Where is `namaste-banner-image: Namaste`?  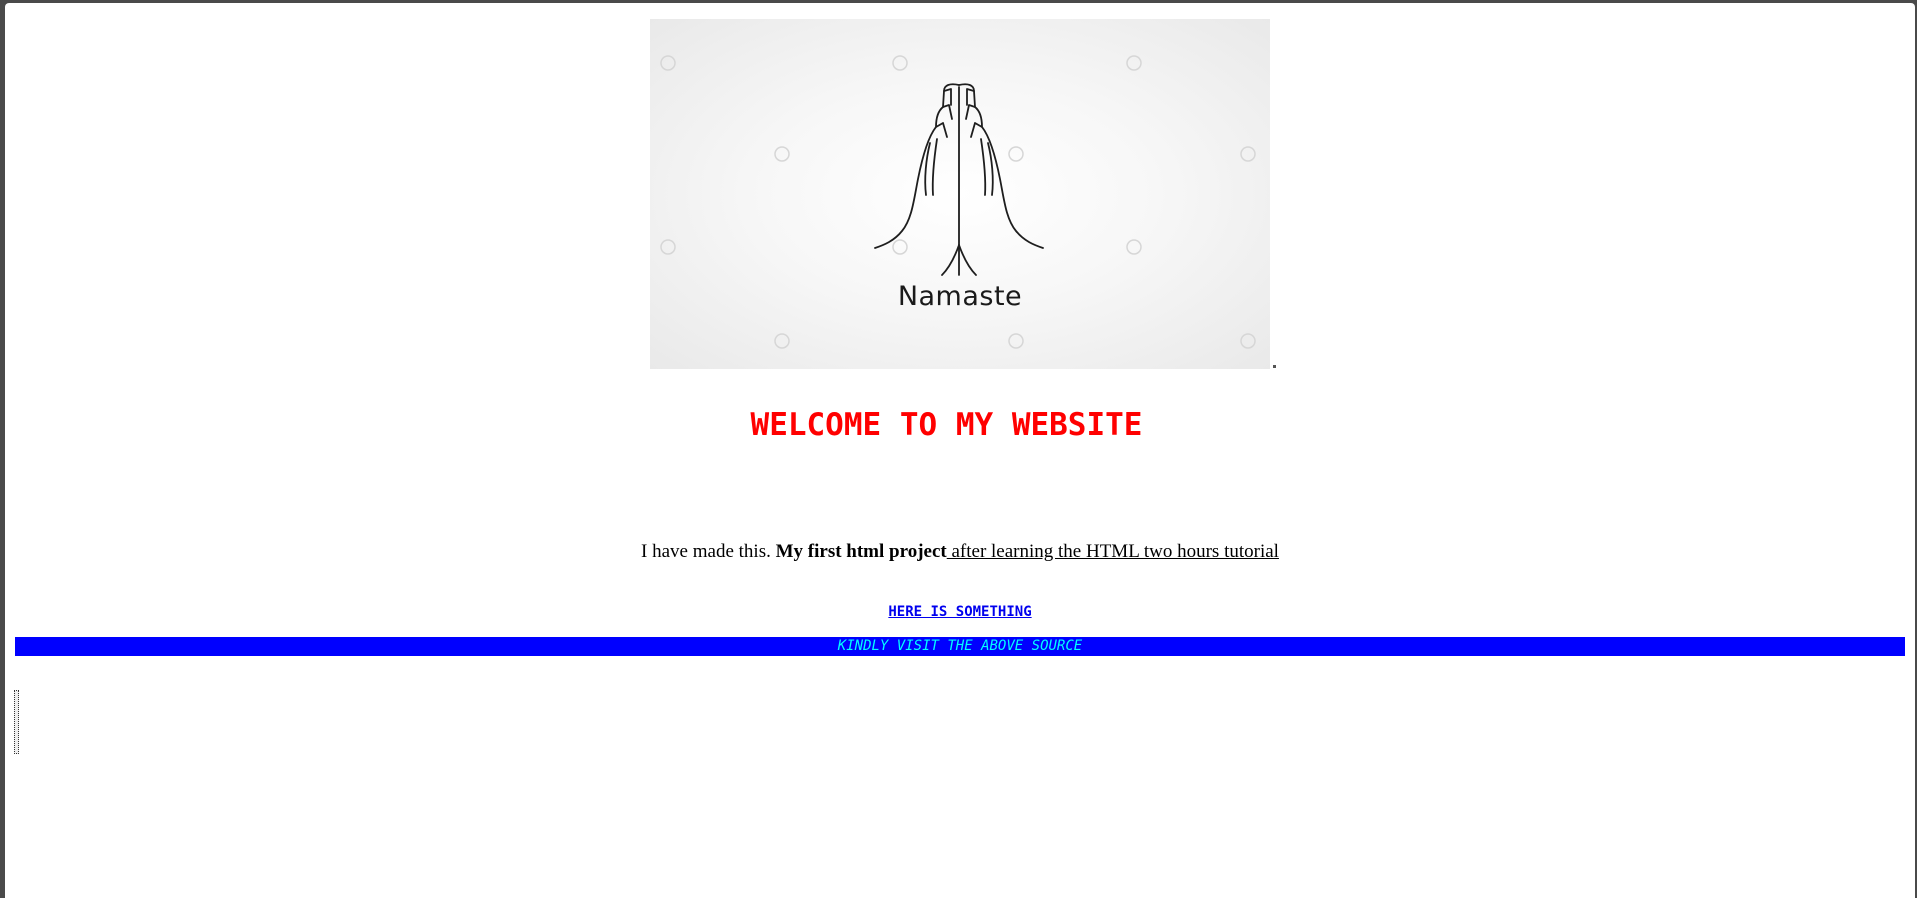
namaste-banner-image: Namaste is located at coordinates (960, 194).